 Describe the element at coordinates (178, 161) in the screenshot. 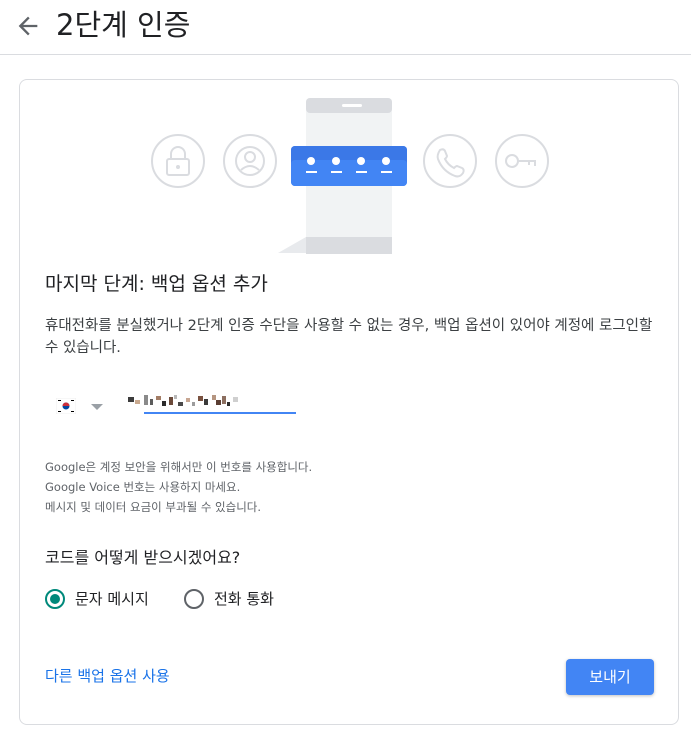

I see `lock-icon` at that location.